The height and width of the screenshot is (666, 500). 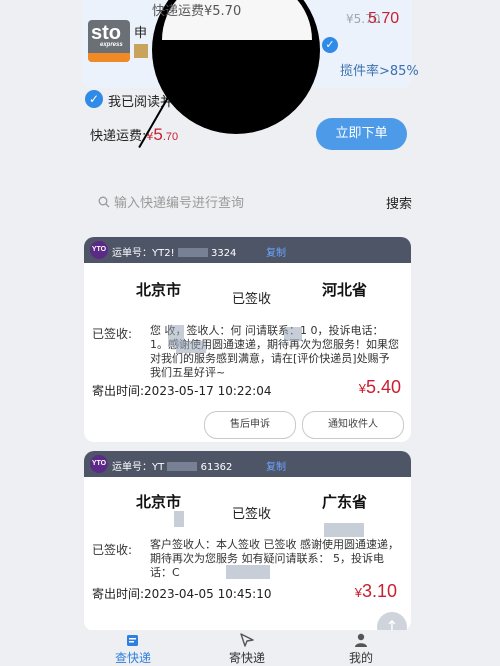 What do you see at coordinates (250, 425) in the screenshot?
I see `after-sales-appeal-button: 售后申诉` at bounding box center [250, 425].